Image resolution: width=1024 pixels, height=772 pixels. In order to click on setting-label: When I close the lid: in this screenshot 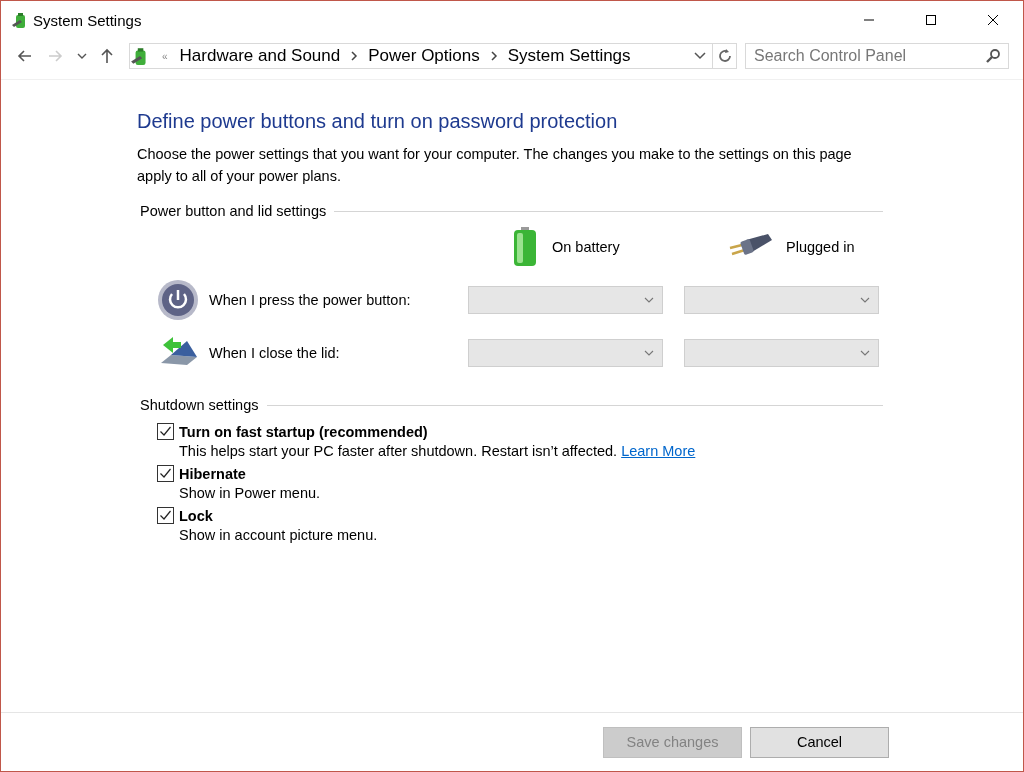, I will do `click(274, 353)`.